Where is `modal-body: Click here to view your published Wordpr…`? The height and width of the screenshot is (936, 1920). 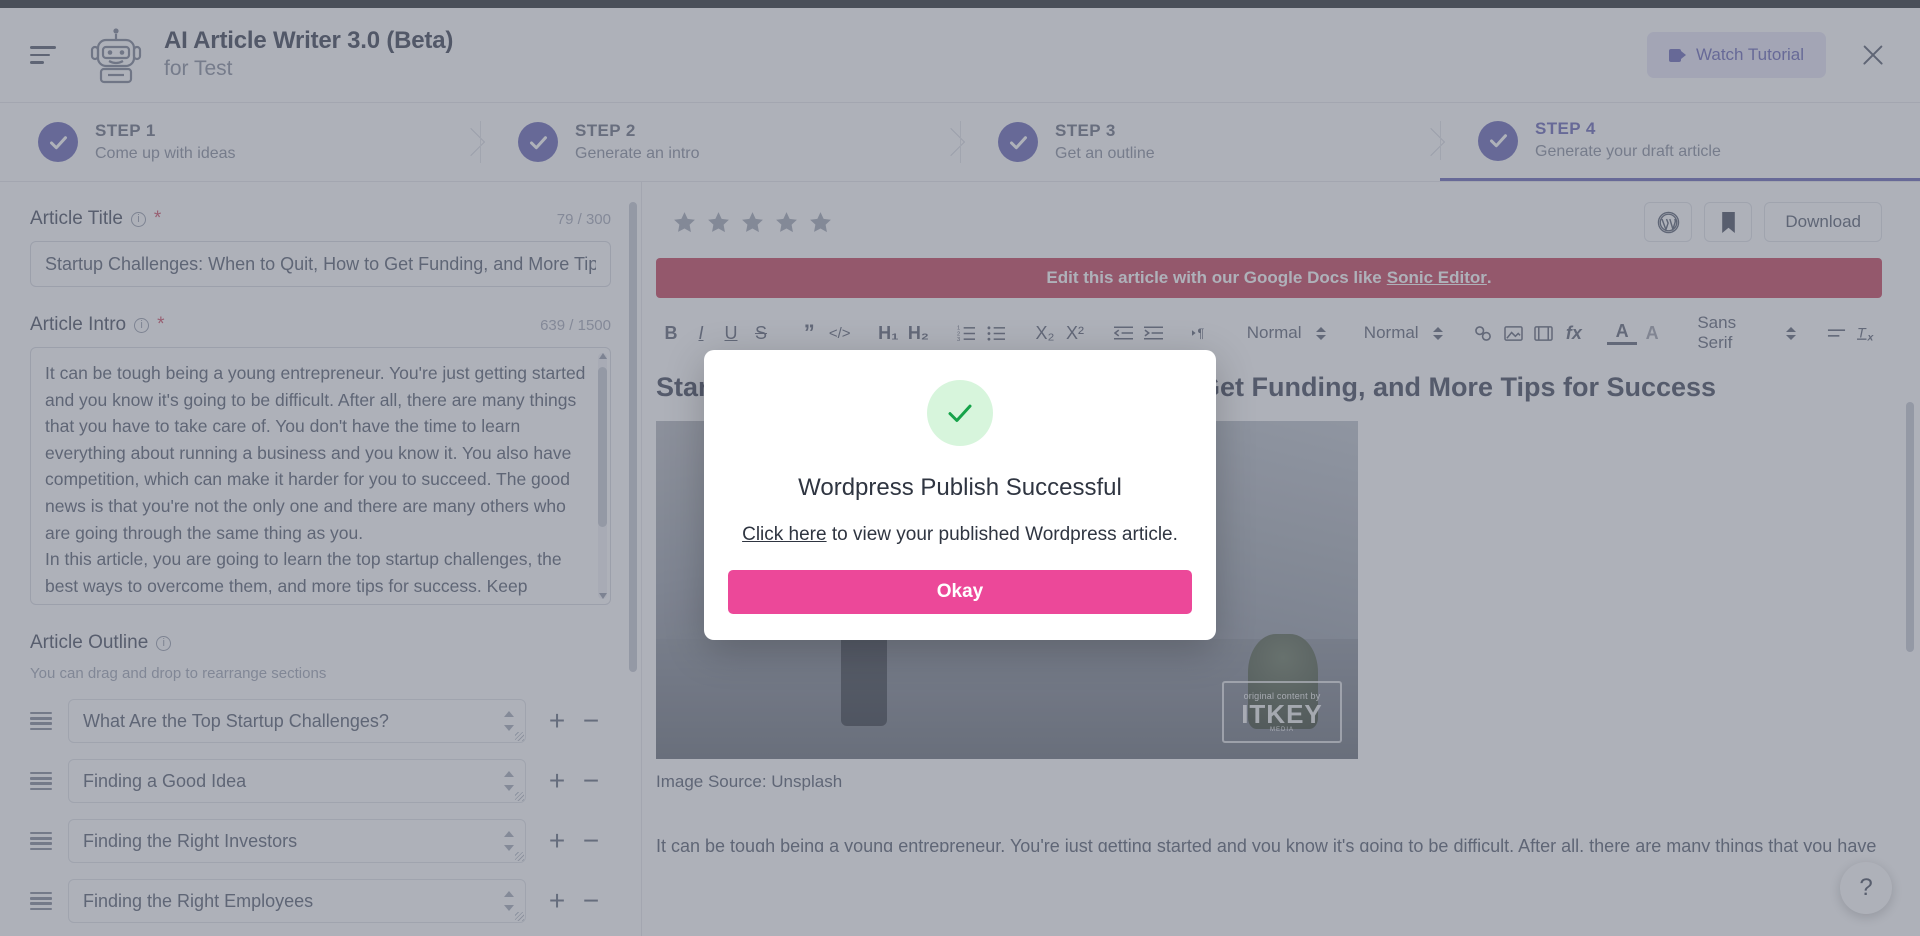 modal-body: Click here to view your published Wordpr… is located at coordinates (960, 535).